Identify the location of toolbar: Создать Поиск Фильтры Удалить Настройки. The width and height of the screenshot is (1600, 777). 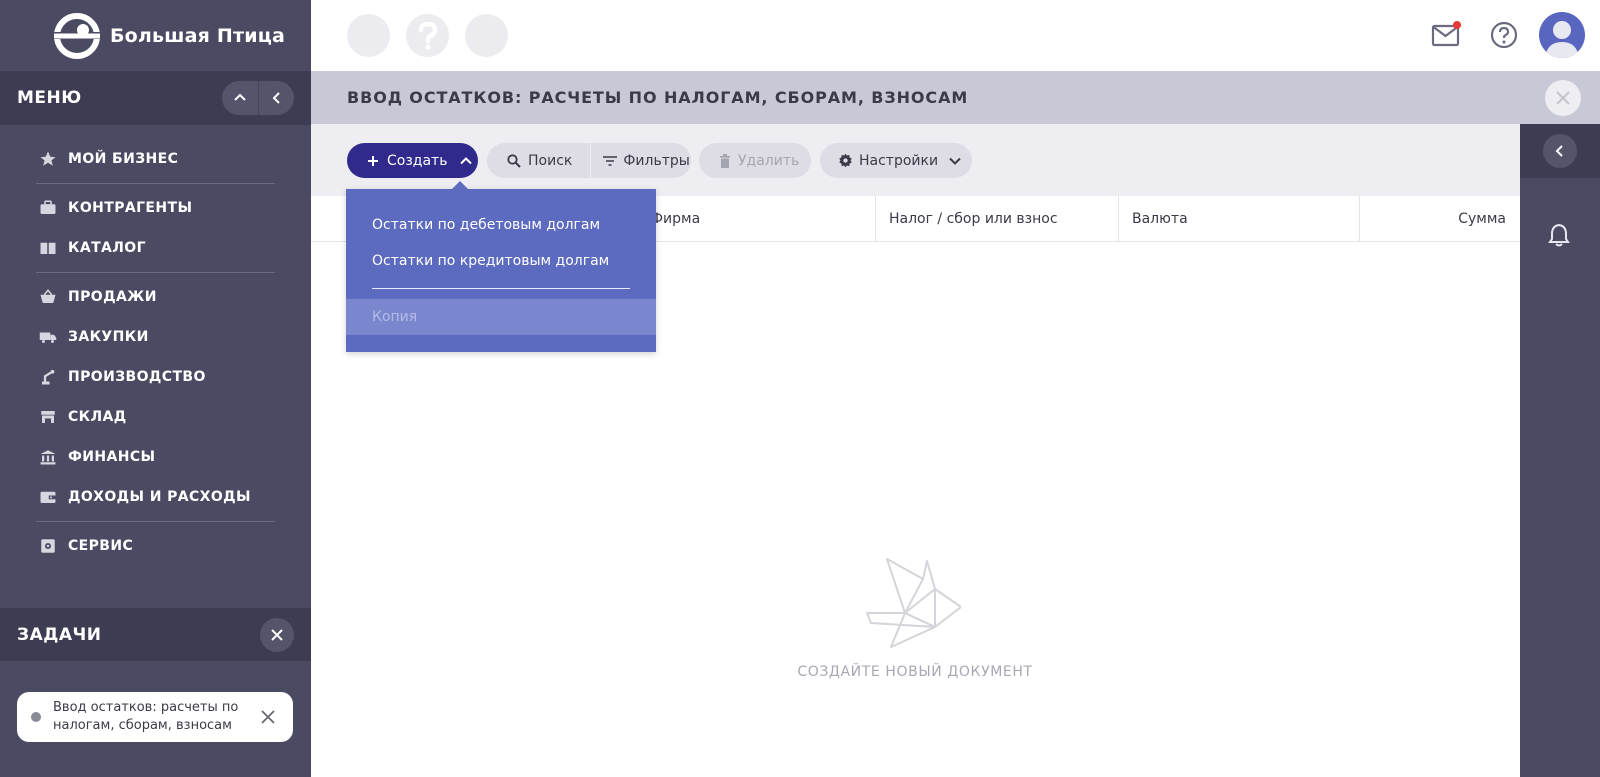
(915, 160).